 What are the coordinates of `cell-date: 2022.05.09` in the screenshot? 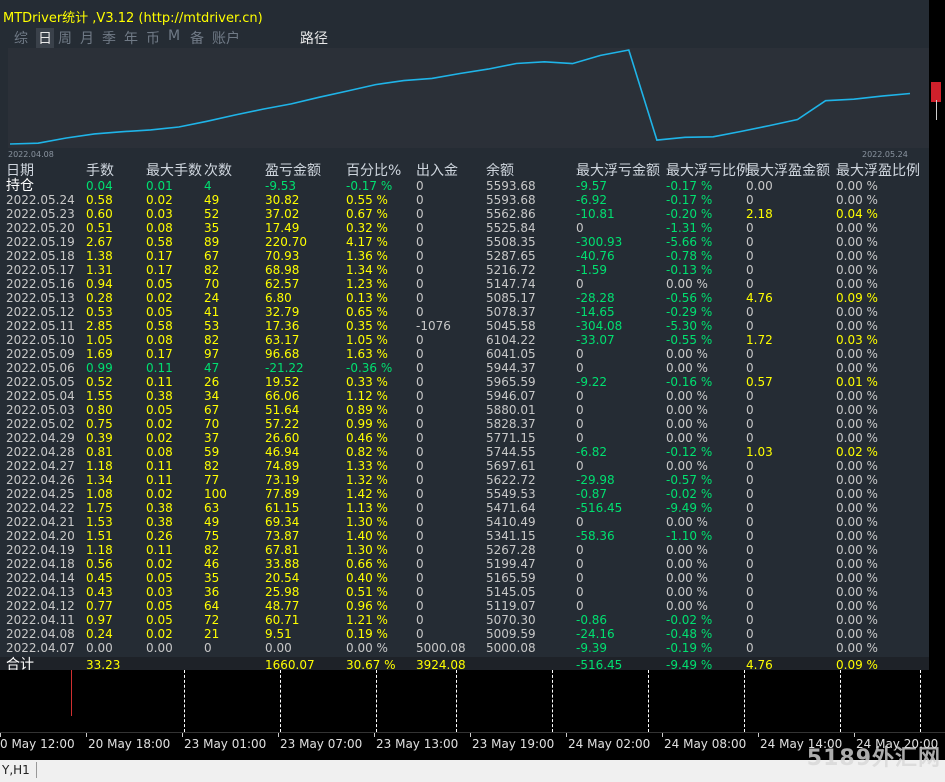 It's located at (40, 354).